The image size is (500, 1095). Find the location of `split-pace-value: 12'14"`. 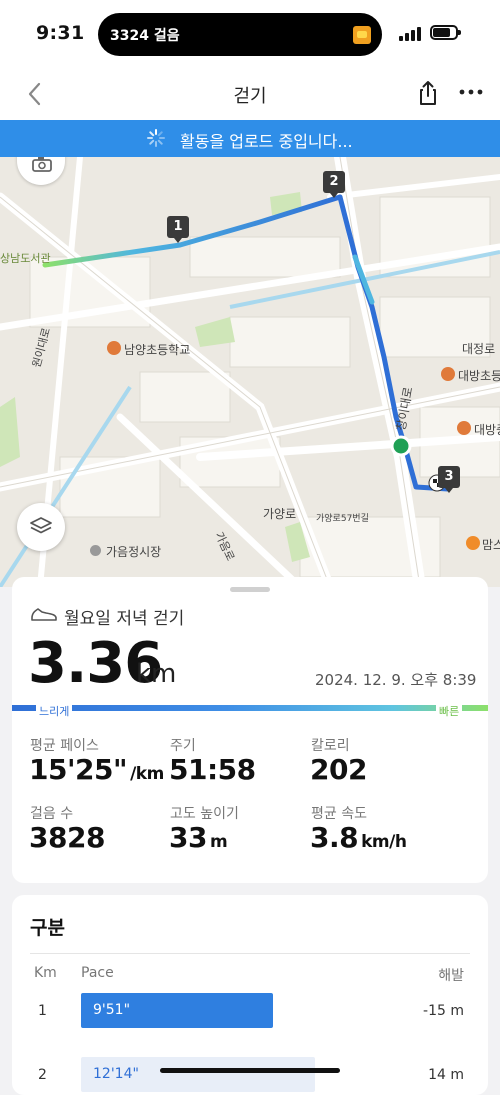

split-pace-value: 12'14" is located at coordinates (116, 1074).